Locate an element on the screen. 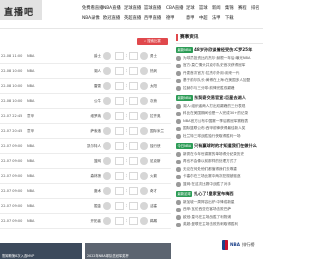 Image resolution: width=320 pixels, height=259 pixels. news-item: 欧冠:皇马在主场战胜了利物浦 is located at coordinates (219, 218).